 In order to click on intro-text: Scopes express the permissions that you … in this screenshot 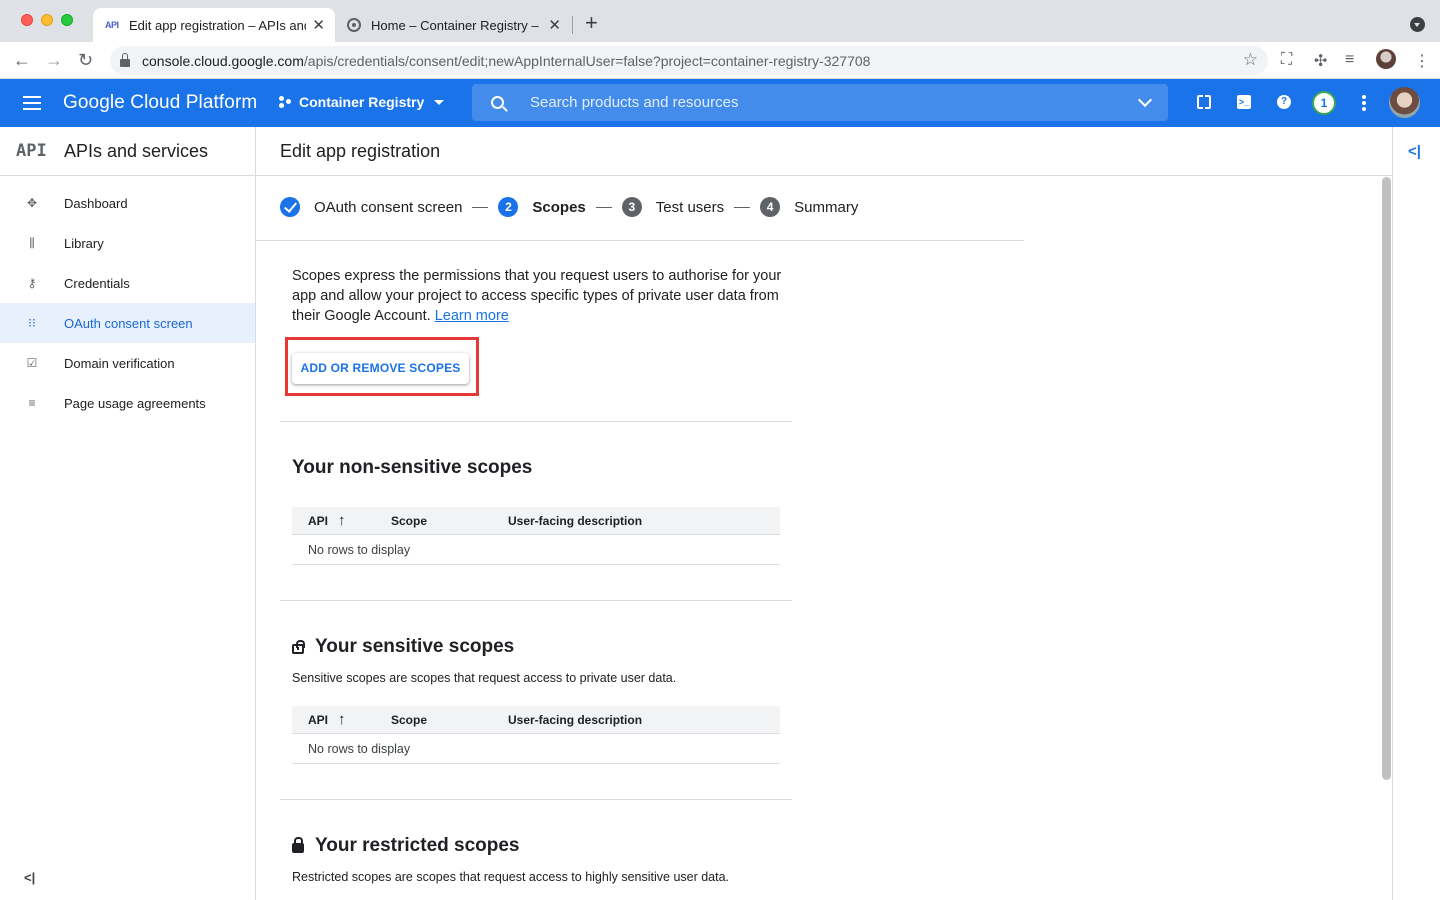, I will do `click(537, 296)`.